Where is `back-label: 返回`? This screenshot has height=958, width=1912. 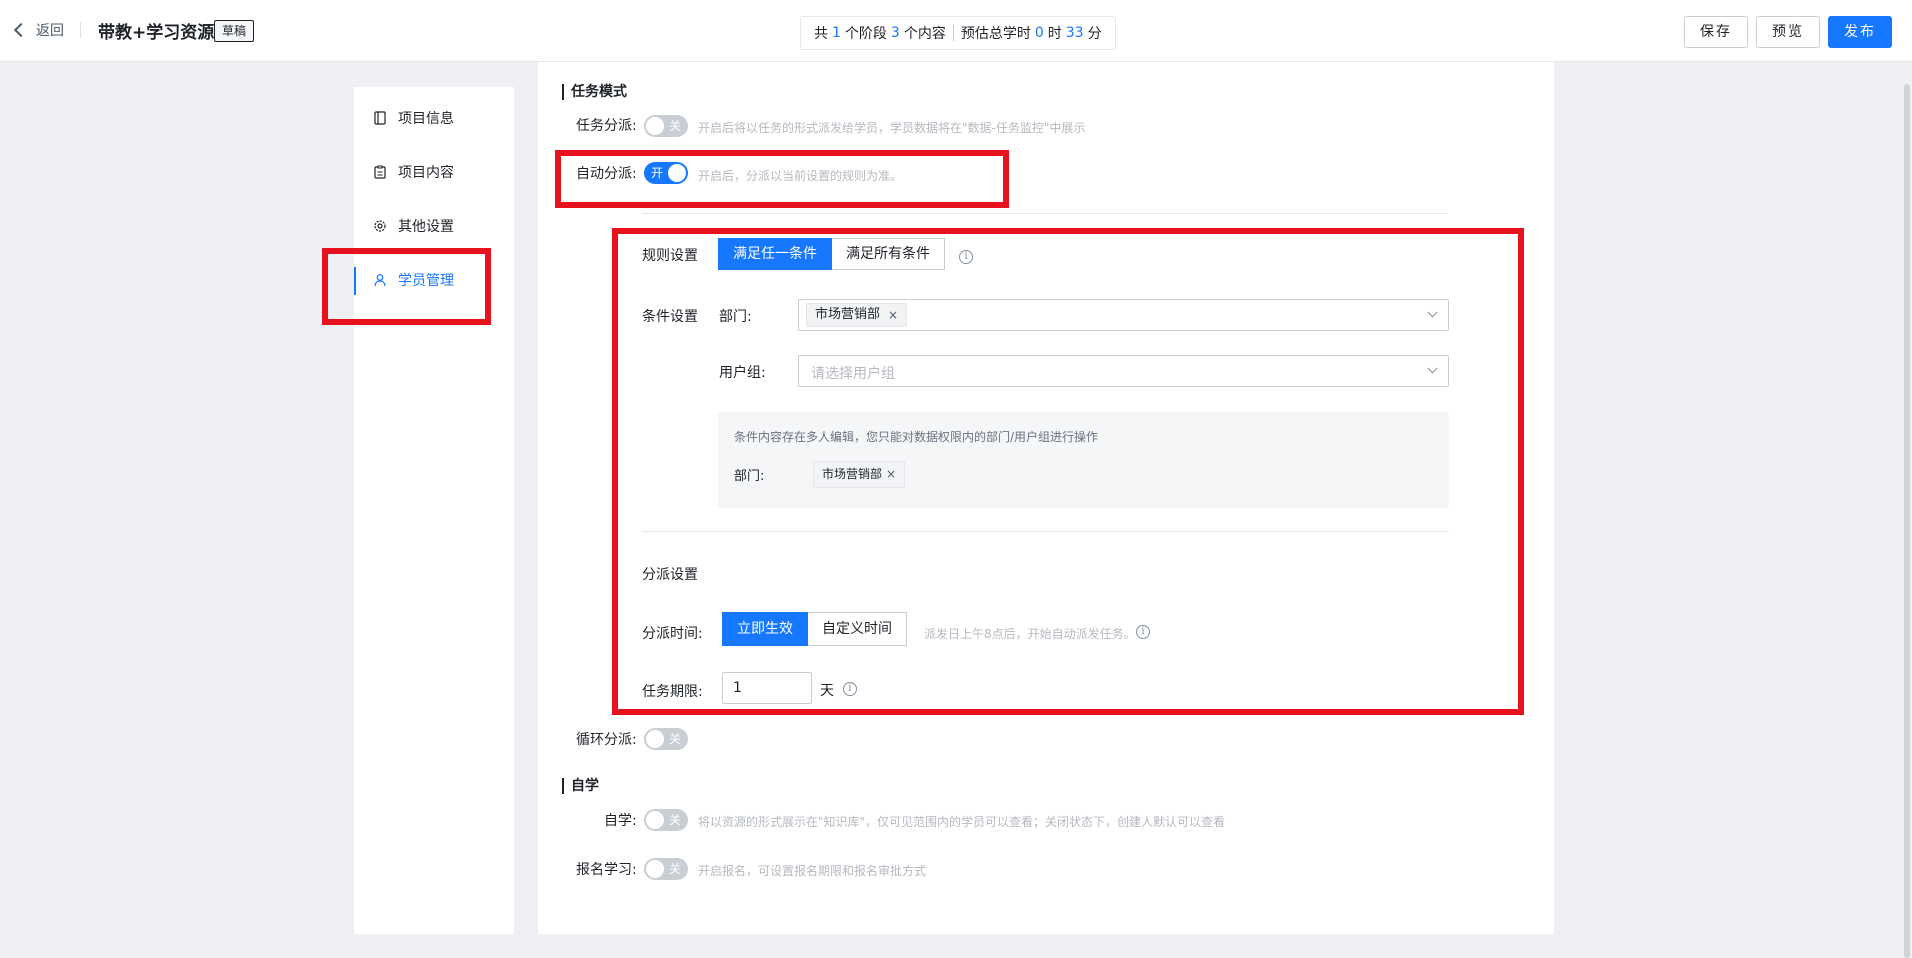 back-label: 返回 is located at coordinates (50, 31).